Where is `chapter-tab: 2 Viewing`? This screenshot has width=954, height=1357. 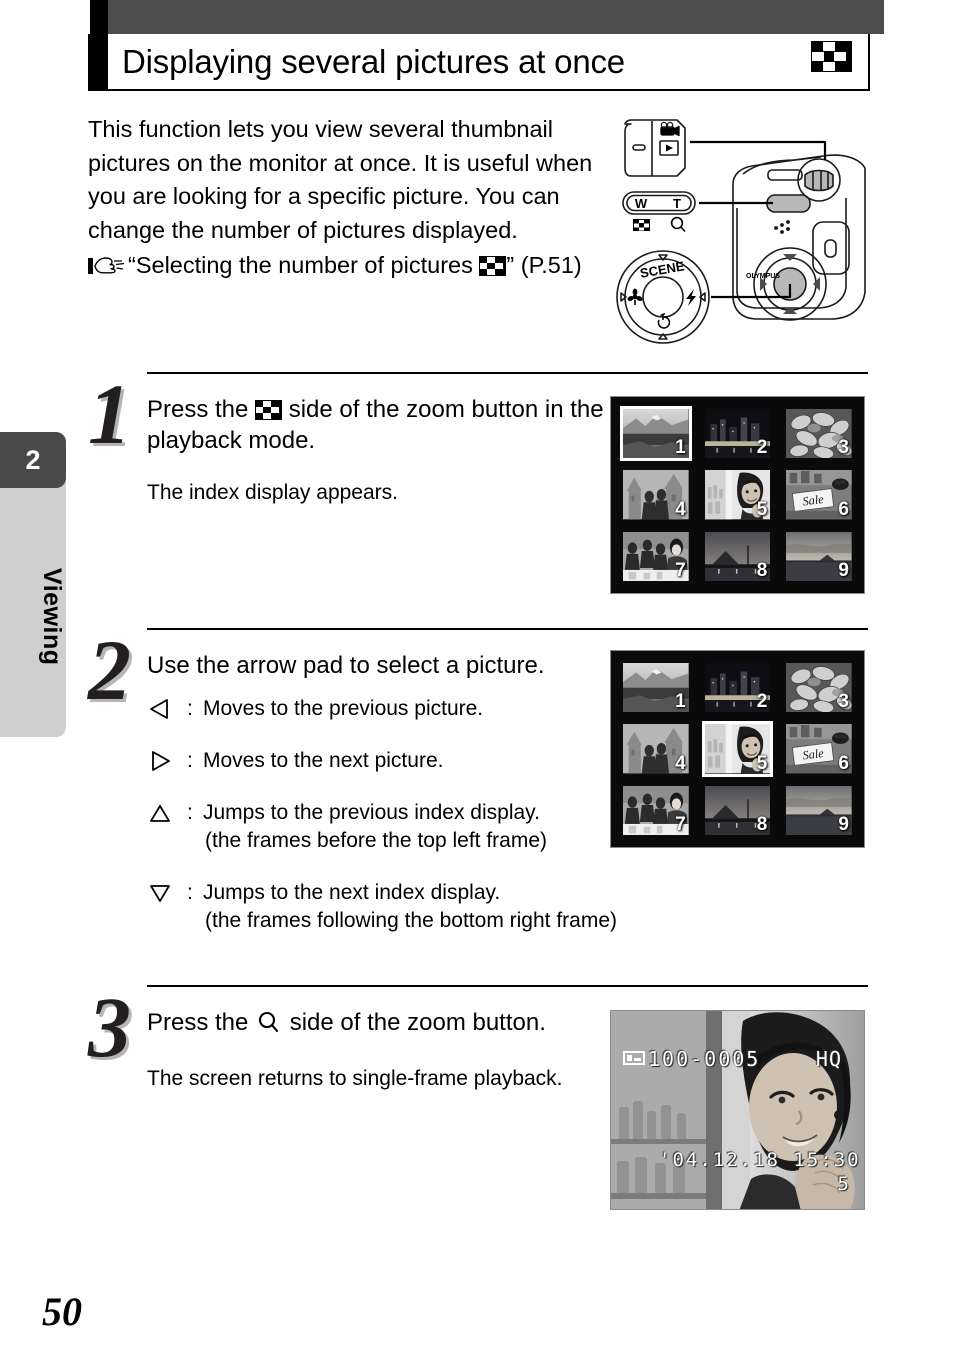
chapter-tab: 2 Viewing is located at coordinates (33, 584).